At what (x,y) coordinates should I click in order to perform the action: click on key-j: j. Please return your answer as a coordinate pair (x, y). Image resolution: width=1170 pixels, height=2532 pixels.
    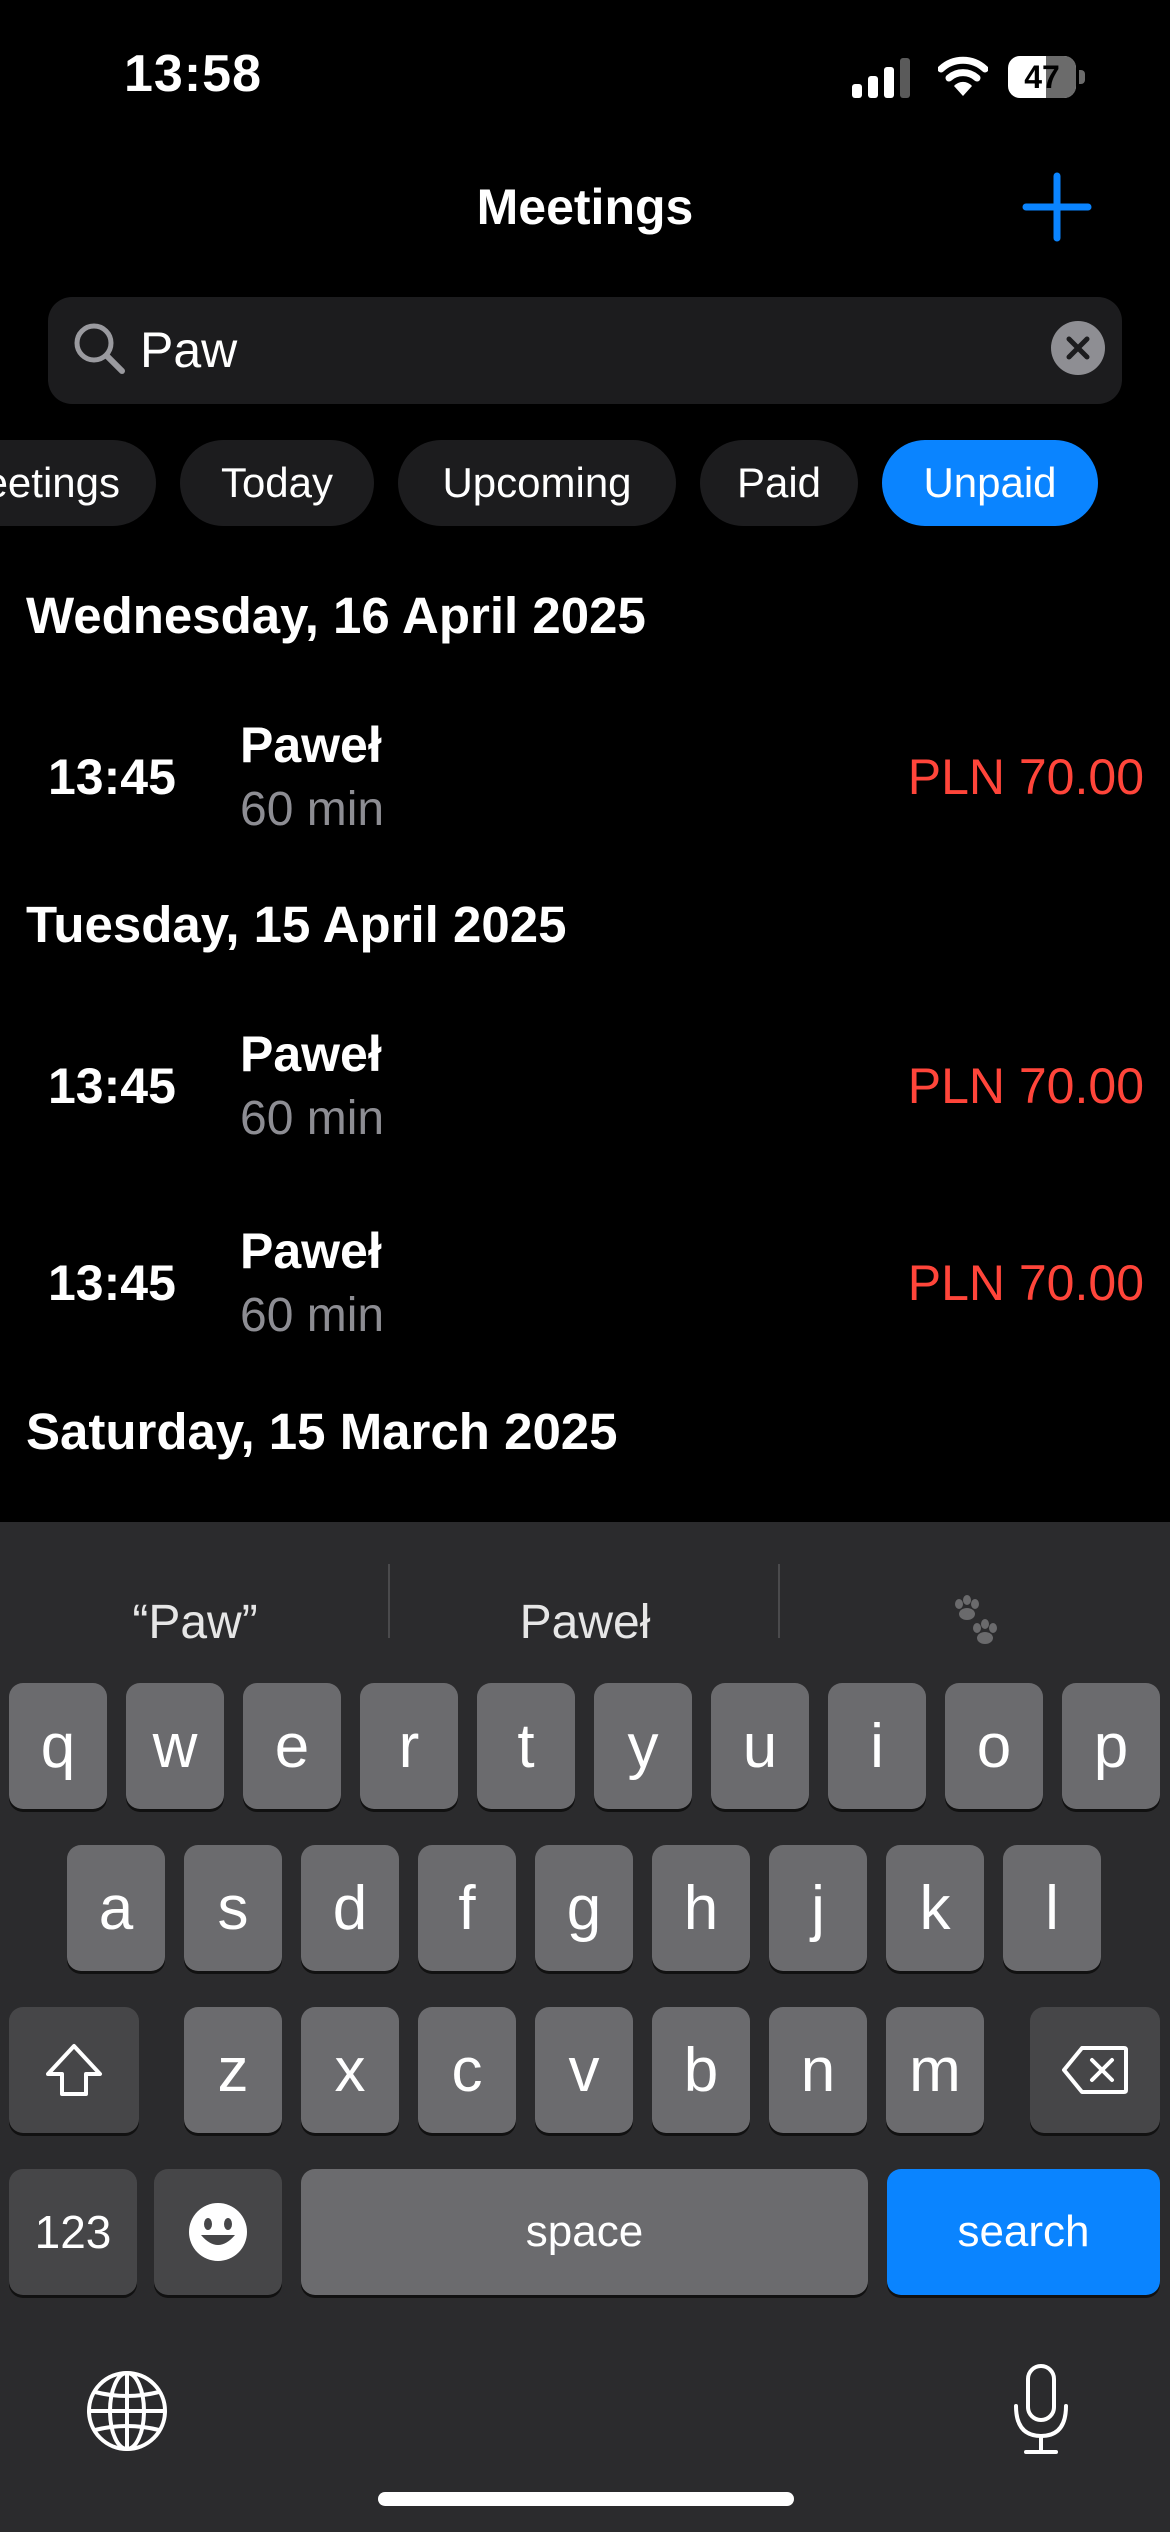
    Looking at the image, I should click on (818, 1908).